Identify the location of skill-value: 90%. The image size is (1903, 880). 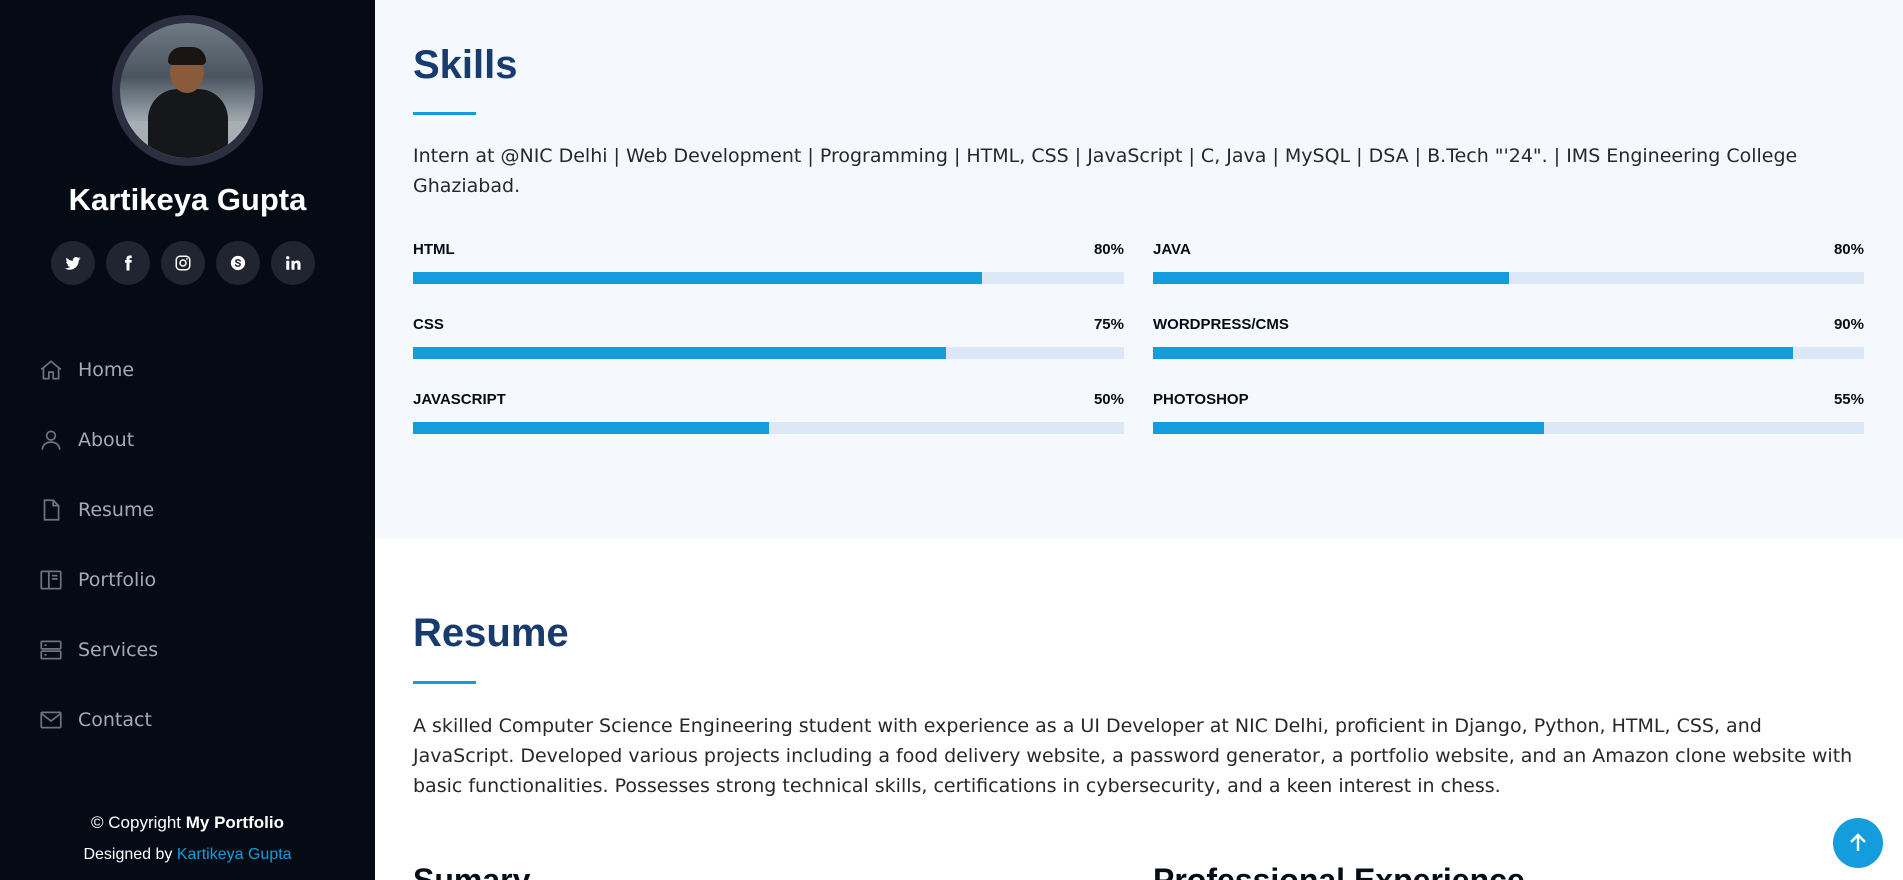
(1848, 324).